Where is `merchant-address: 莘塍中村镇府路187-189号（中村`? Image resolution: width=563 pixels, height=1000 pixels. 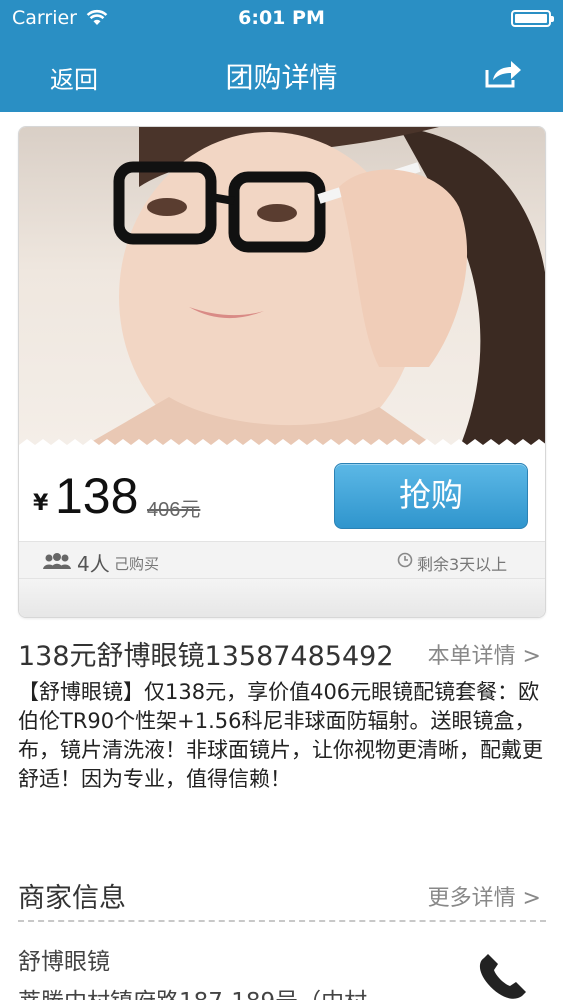 merchant-address: 莘塍中村镇府路187-189号（中村 is located at coordinates (192, 991).